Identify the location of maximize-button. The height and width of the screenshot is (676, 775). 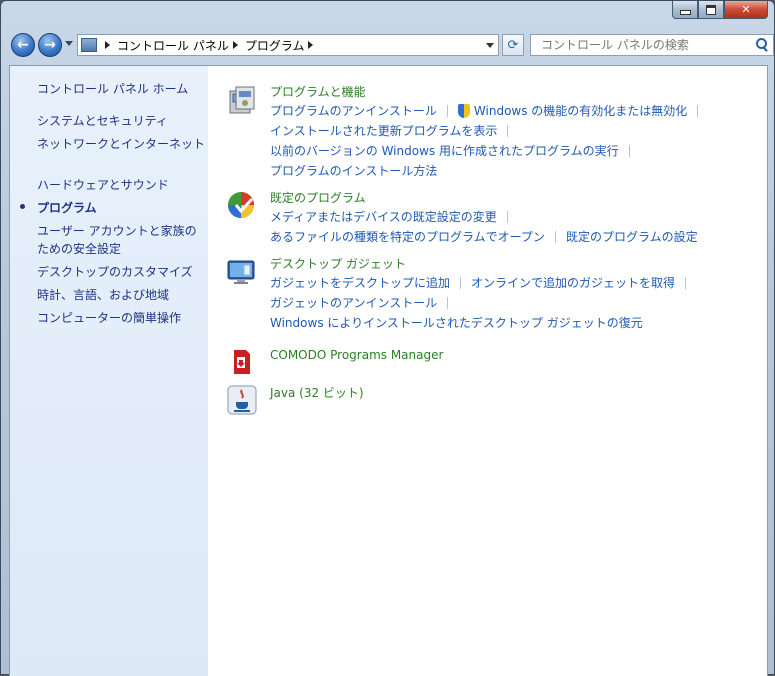
(711, 10).